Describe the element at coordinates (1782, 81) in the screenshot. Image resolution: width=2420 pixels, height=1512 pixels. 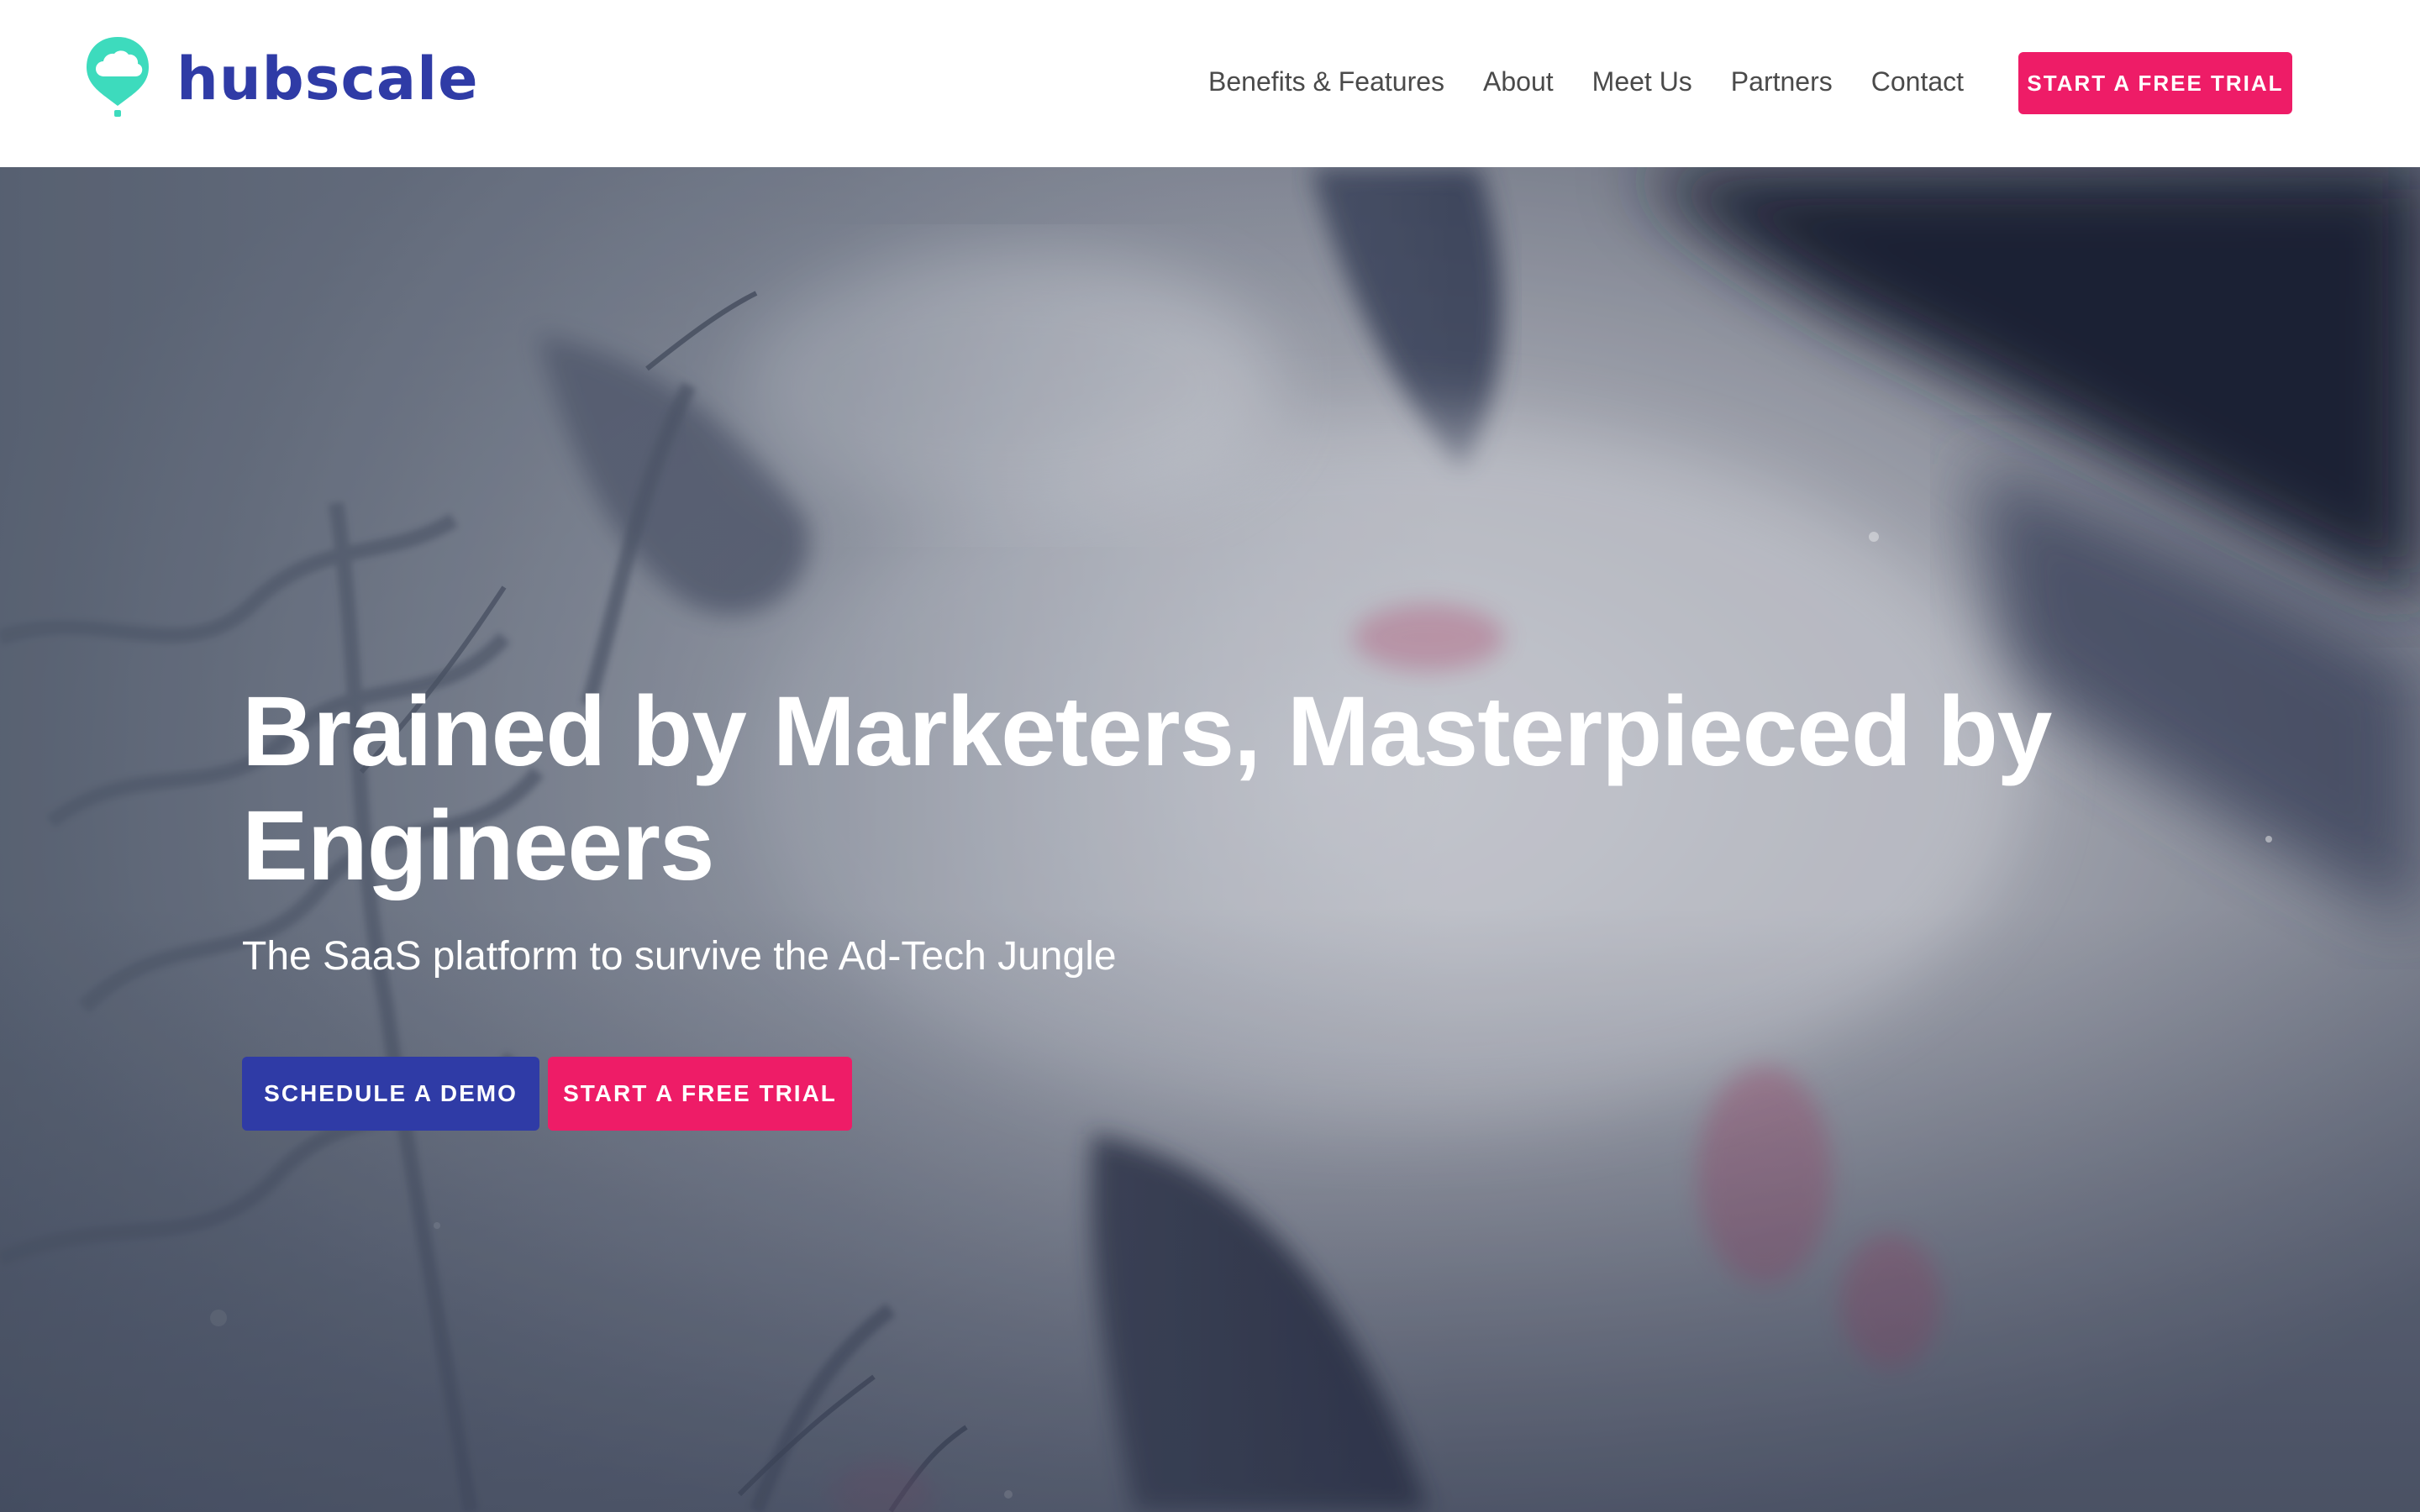
I see `nav-item-partners: Partners` at that location.